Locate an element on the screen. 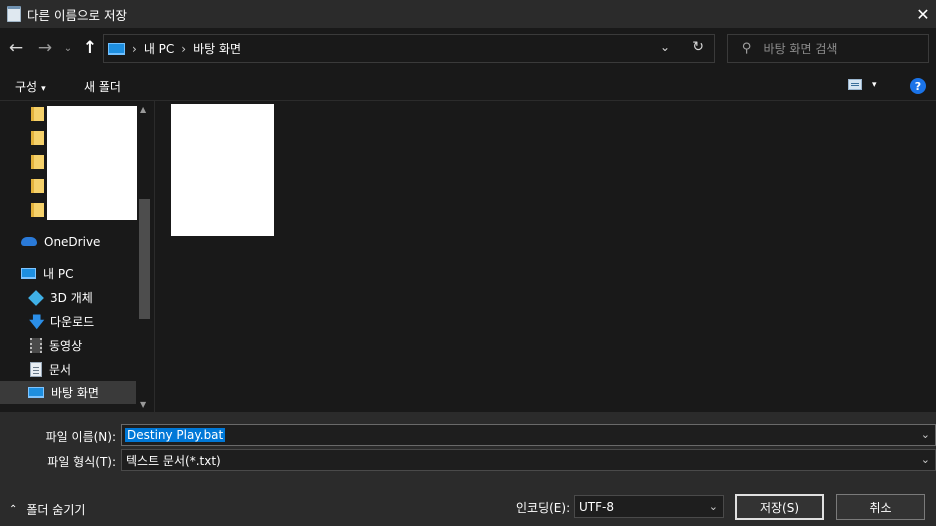  sidebar-item-label: 다운로드 is located at coordinates (72, 322).